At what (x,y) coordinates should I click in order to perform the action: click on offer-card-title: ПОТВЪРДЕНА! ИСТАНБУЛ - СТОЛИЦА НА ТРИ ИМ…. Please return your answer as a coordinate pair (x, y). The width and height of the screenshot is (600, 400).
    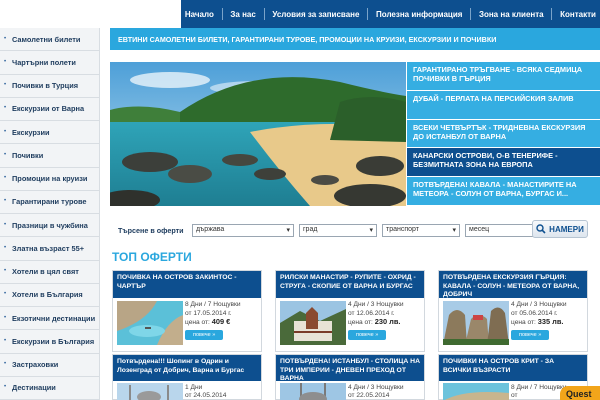
    Looking at the image, I should click on (350, 368).